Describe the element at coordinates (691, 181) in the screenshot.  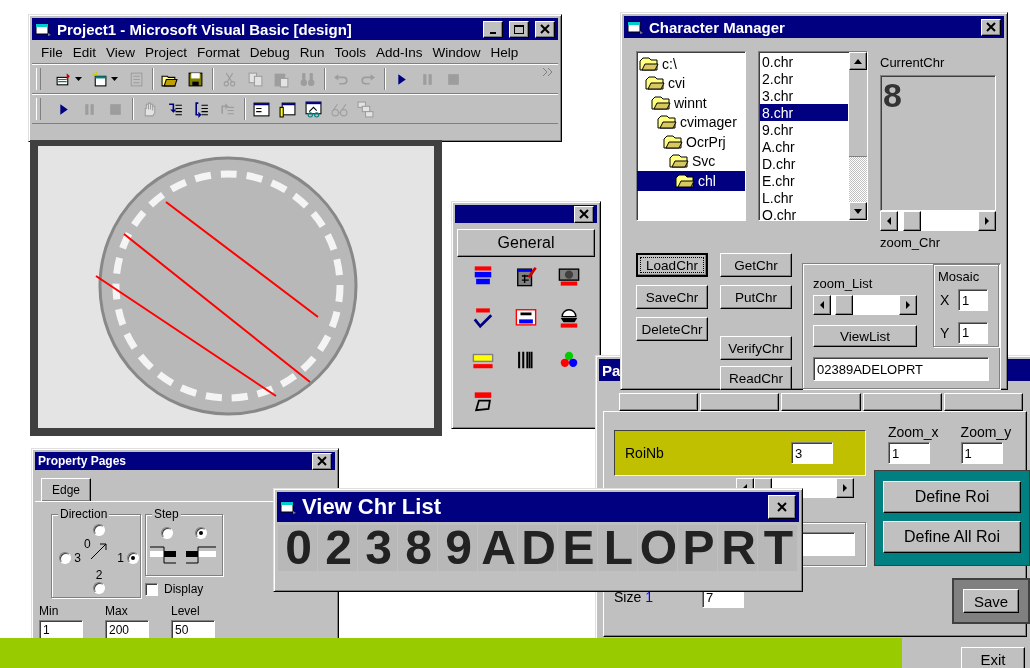
I see `folder-item: chl` at that location.